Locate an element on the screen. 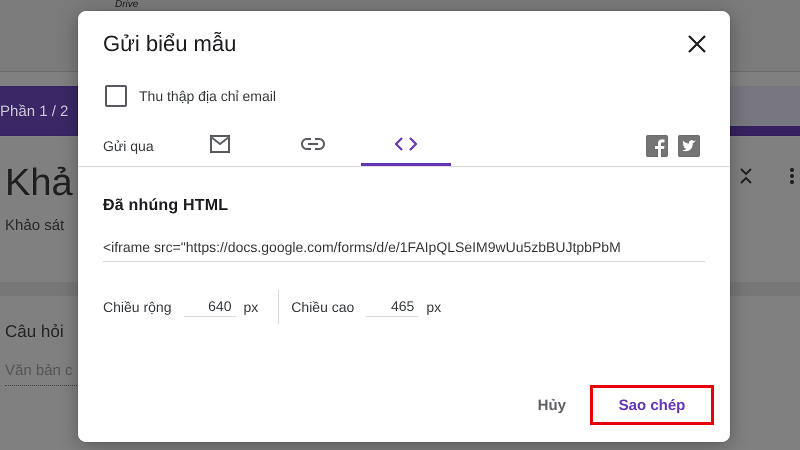 This screenshot has height=450, width=800. facebook-icon is located at coordinates (657, 145).